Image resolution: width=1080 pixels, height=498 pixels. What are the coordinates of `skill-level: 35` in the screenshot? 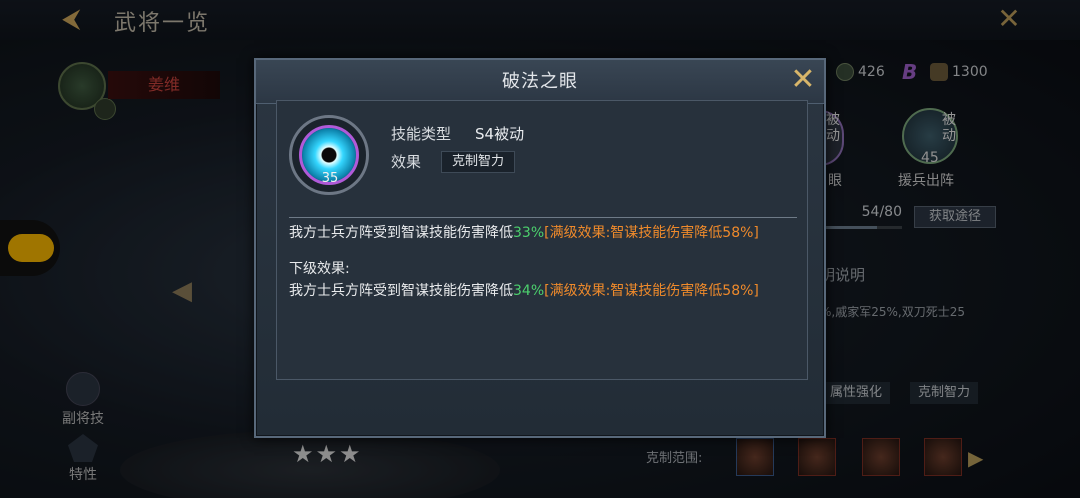 It's located at (330, 178).